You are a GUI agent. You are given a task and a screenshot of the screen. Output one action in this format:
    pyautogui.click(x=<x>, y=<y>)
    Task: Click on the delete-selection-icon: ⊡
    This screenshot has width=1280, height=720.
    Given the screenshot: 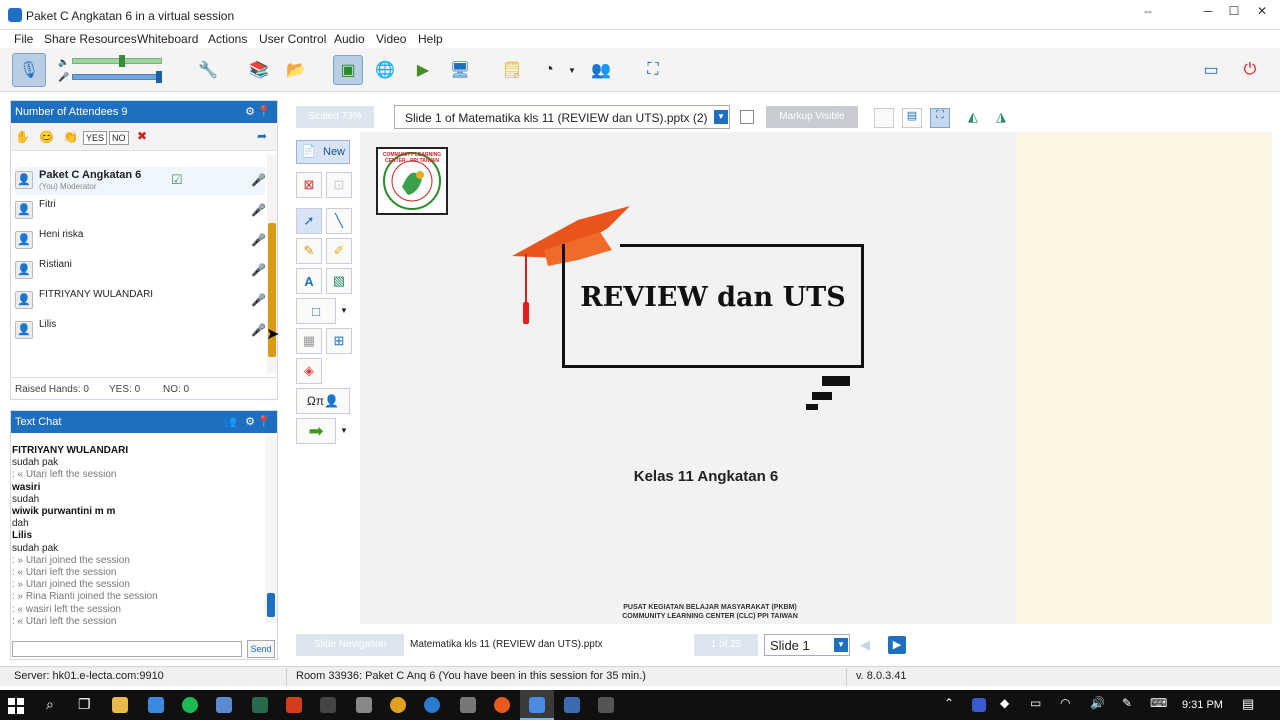 What is the action you would take?
    pyautogui.click(x=339, y=185)
    